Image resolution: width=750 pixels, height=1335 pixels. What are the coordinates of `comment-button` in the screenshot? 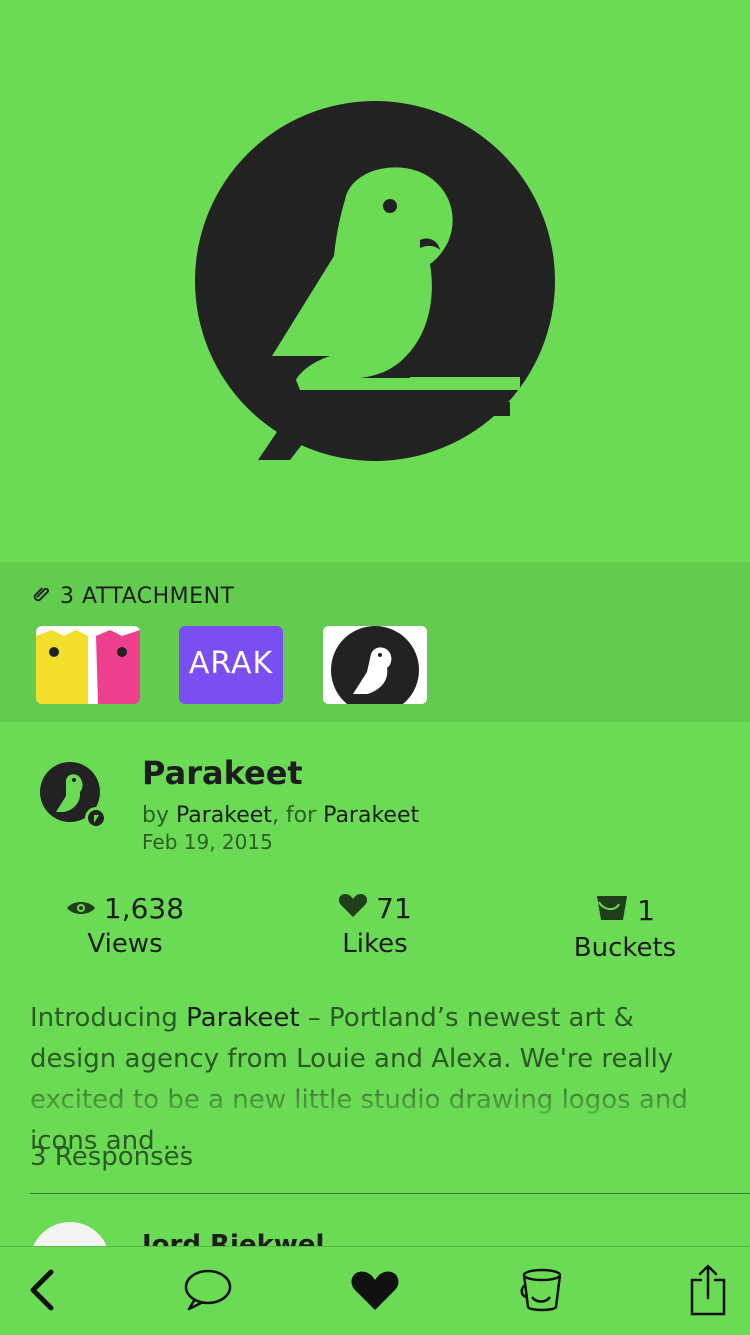 It's located at (208, 1290).